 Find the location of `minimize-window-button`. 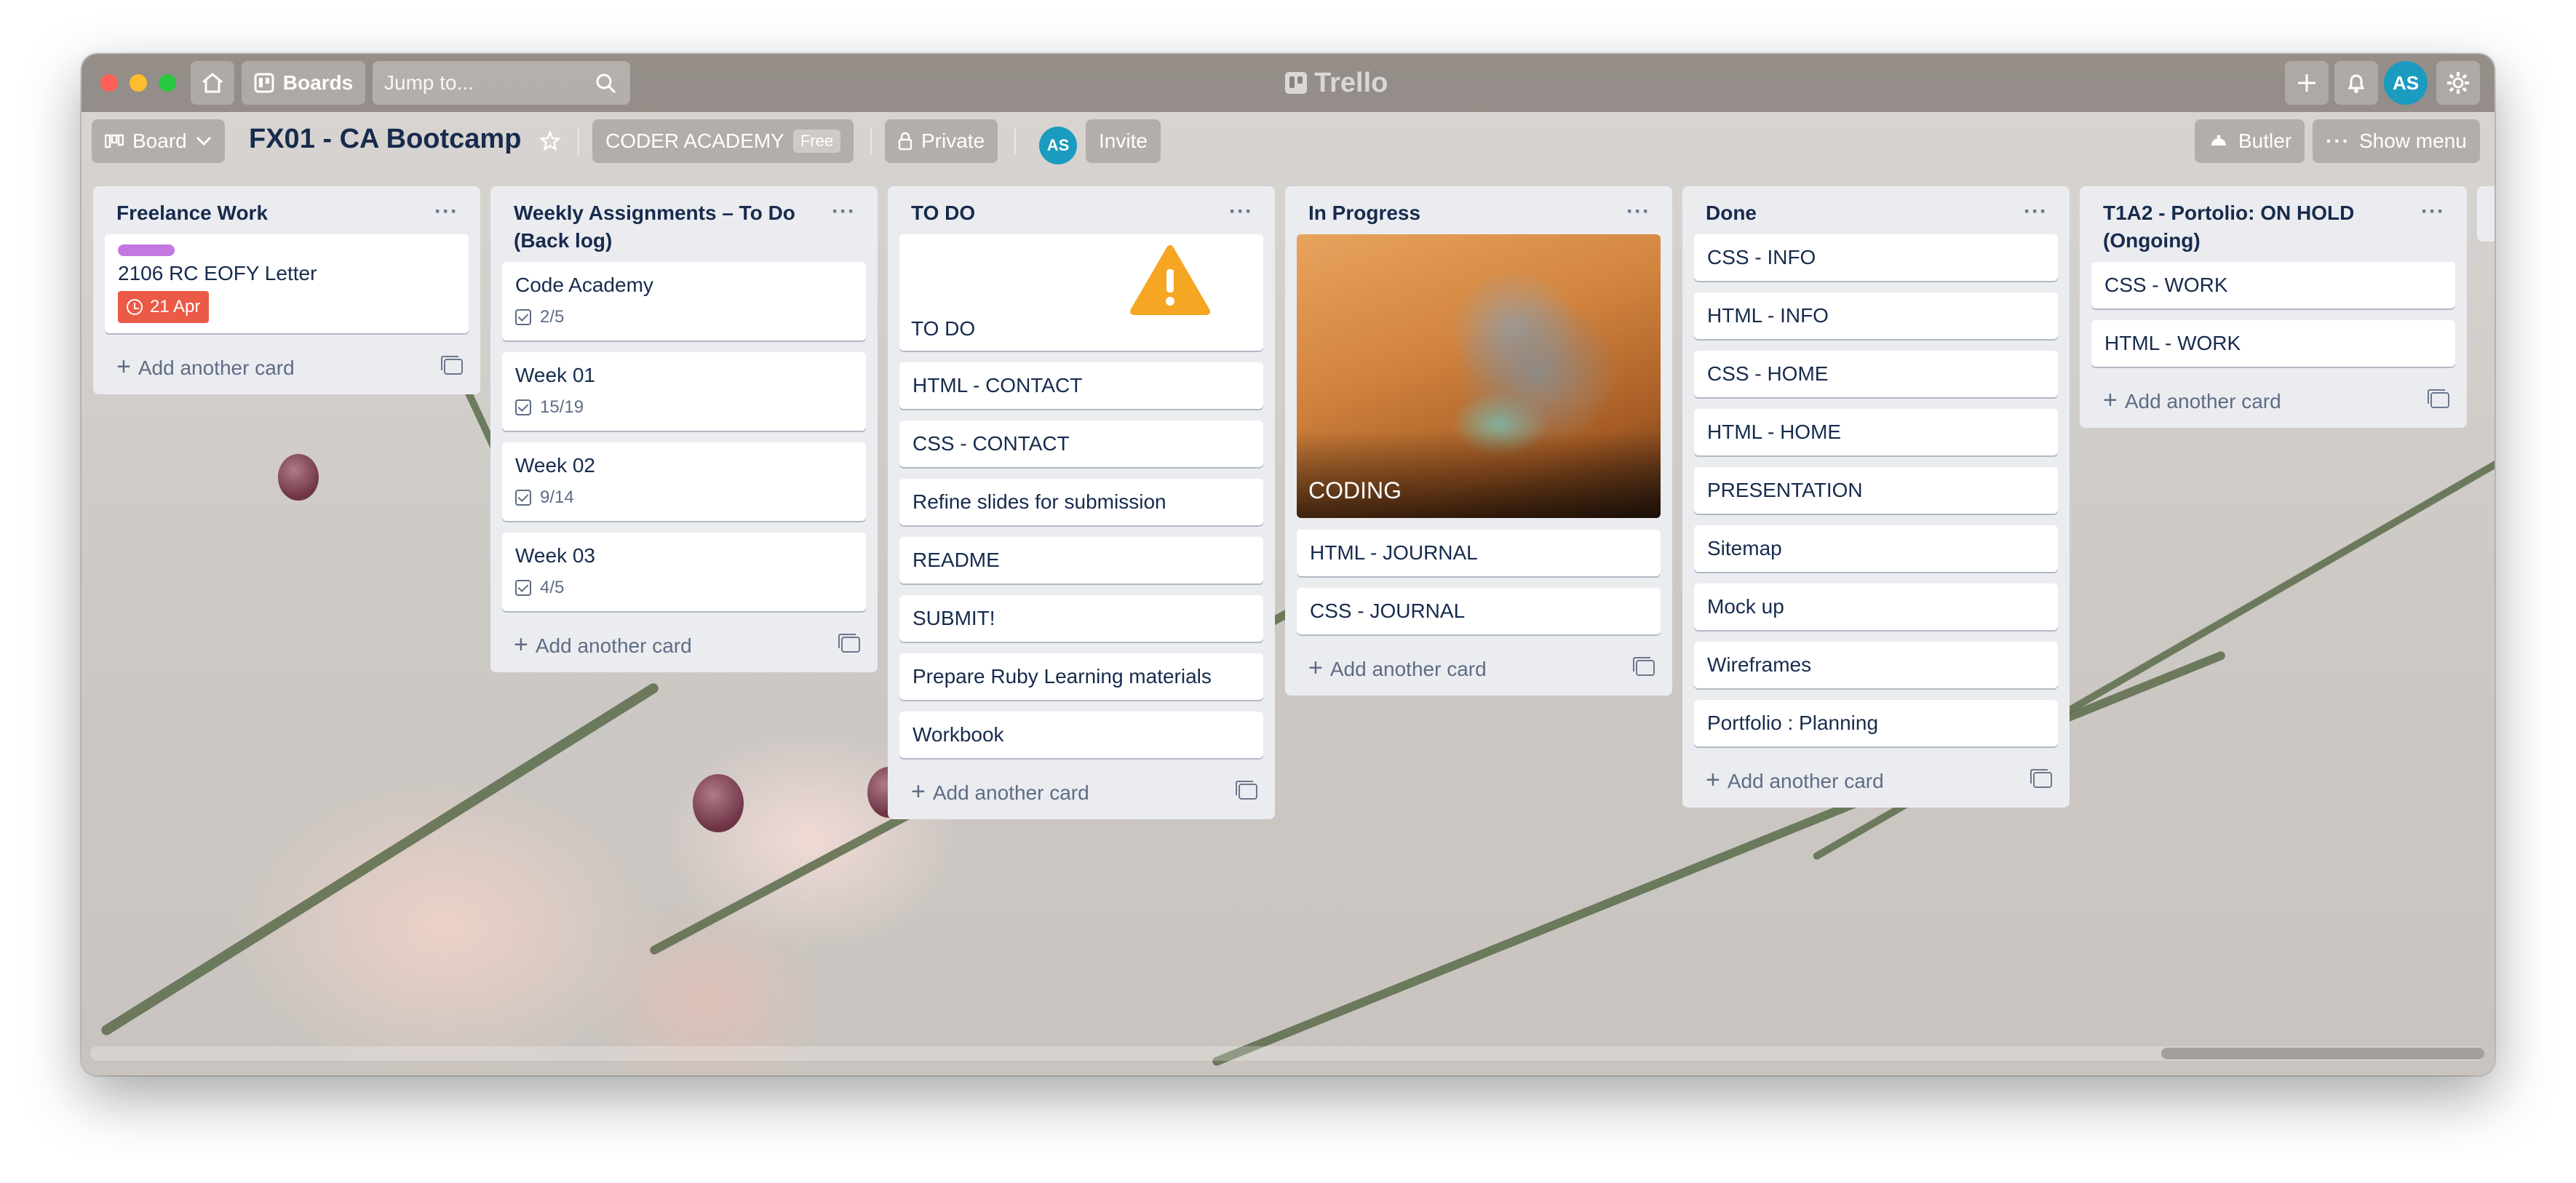

minimize-window-button is located at coordinates (138, 83).